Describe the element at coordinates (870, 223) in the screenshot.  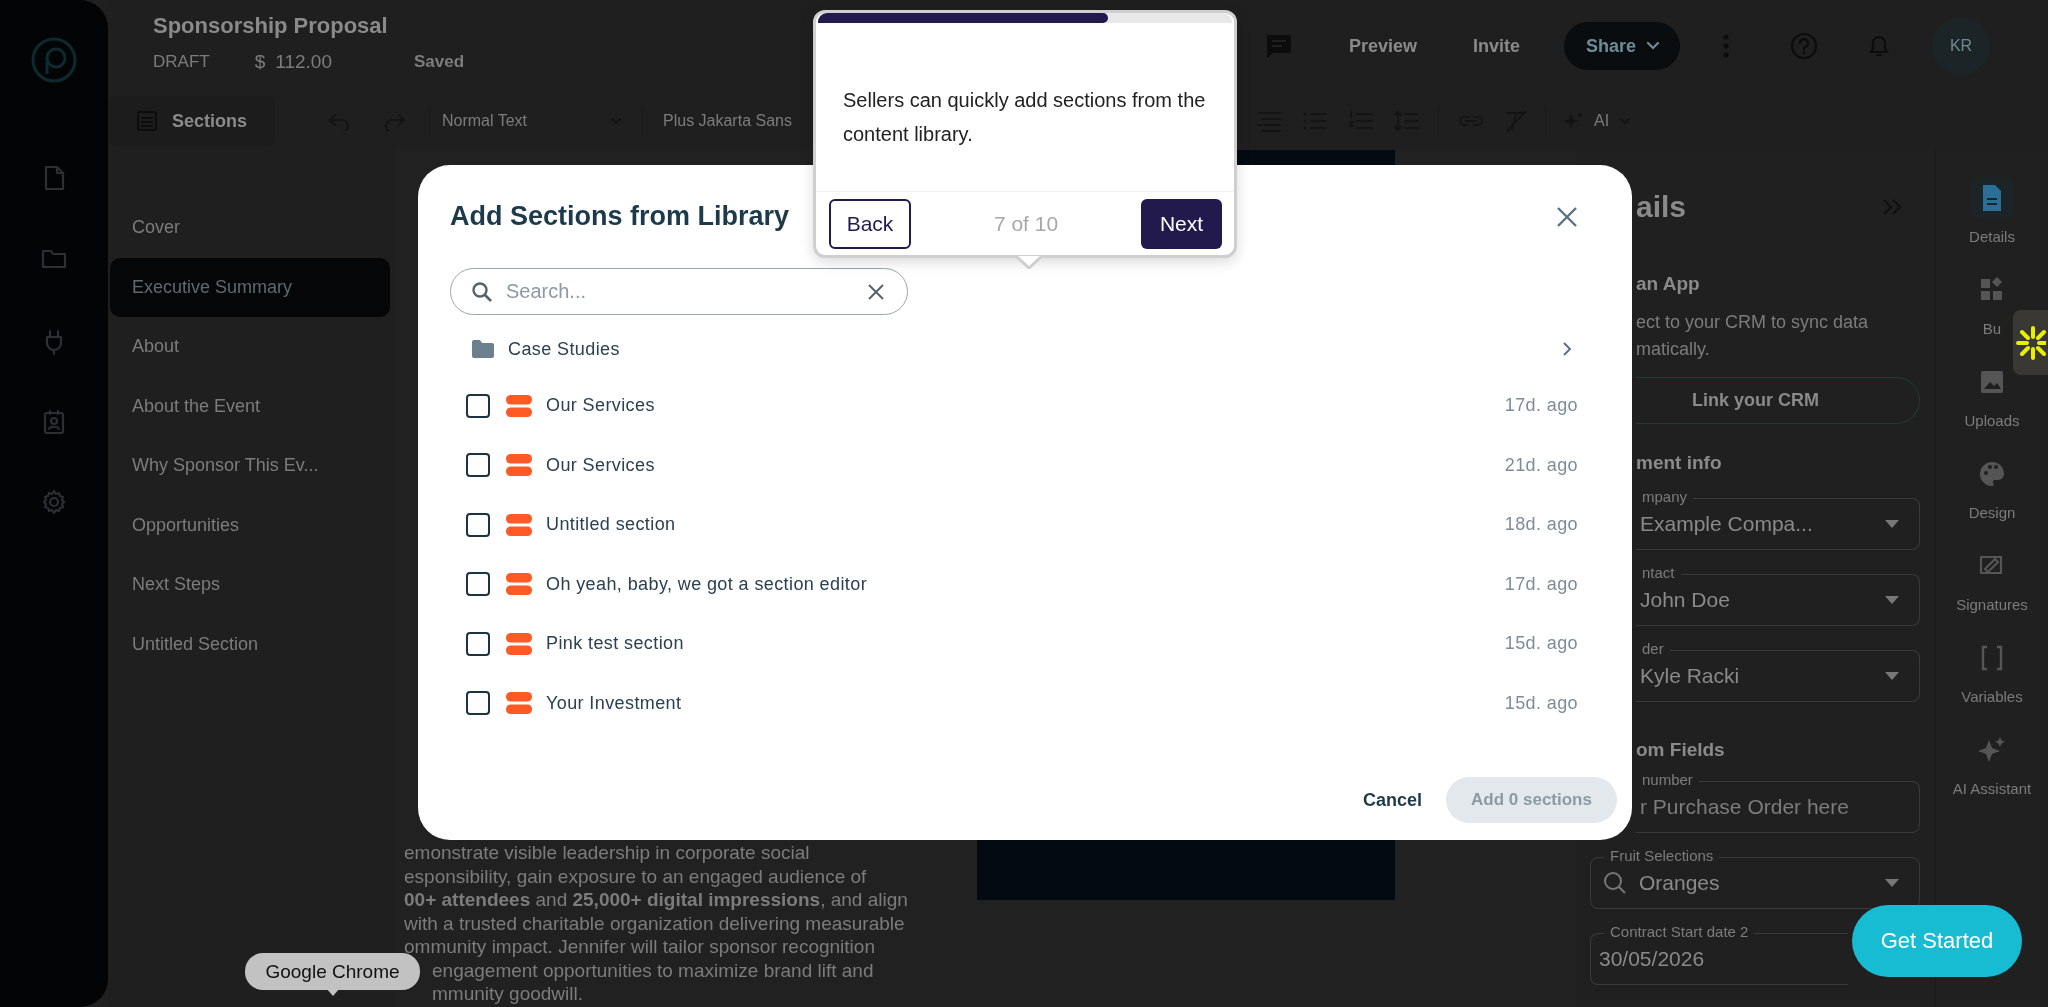
I see `back-button: Back` at that location.